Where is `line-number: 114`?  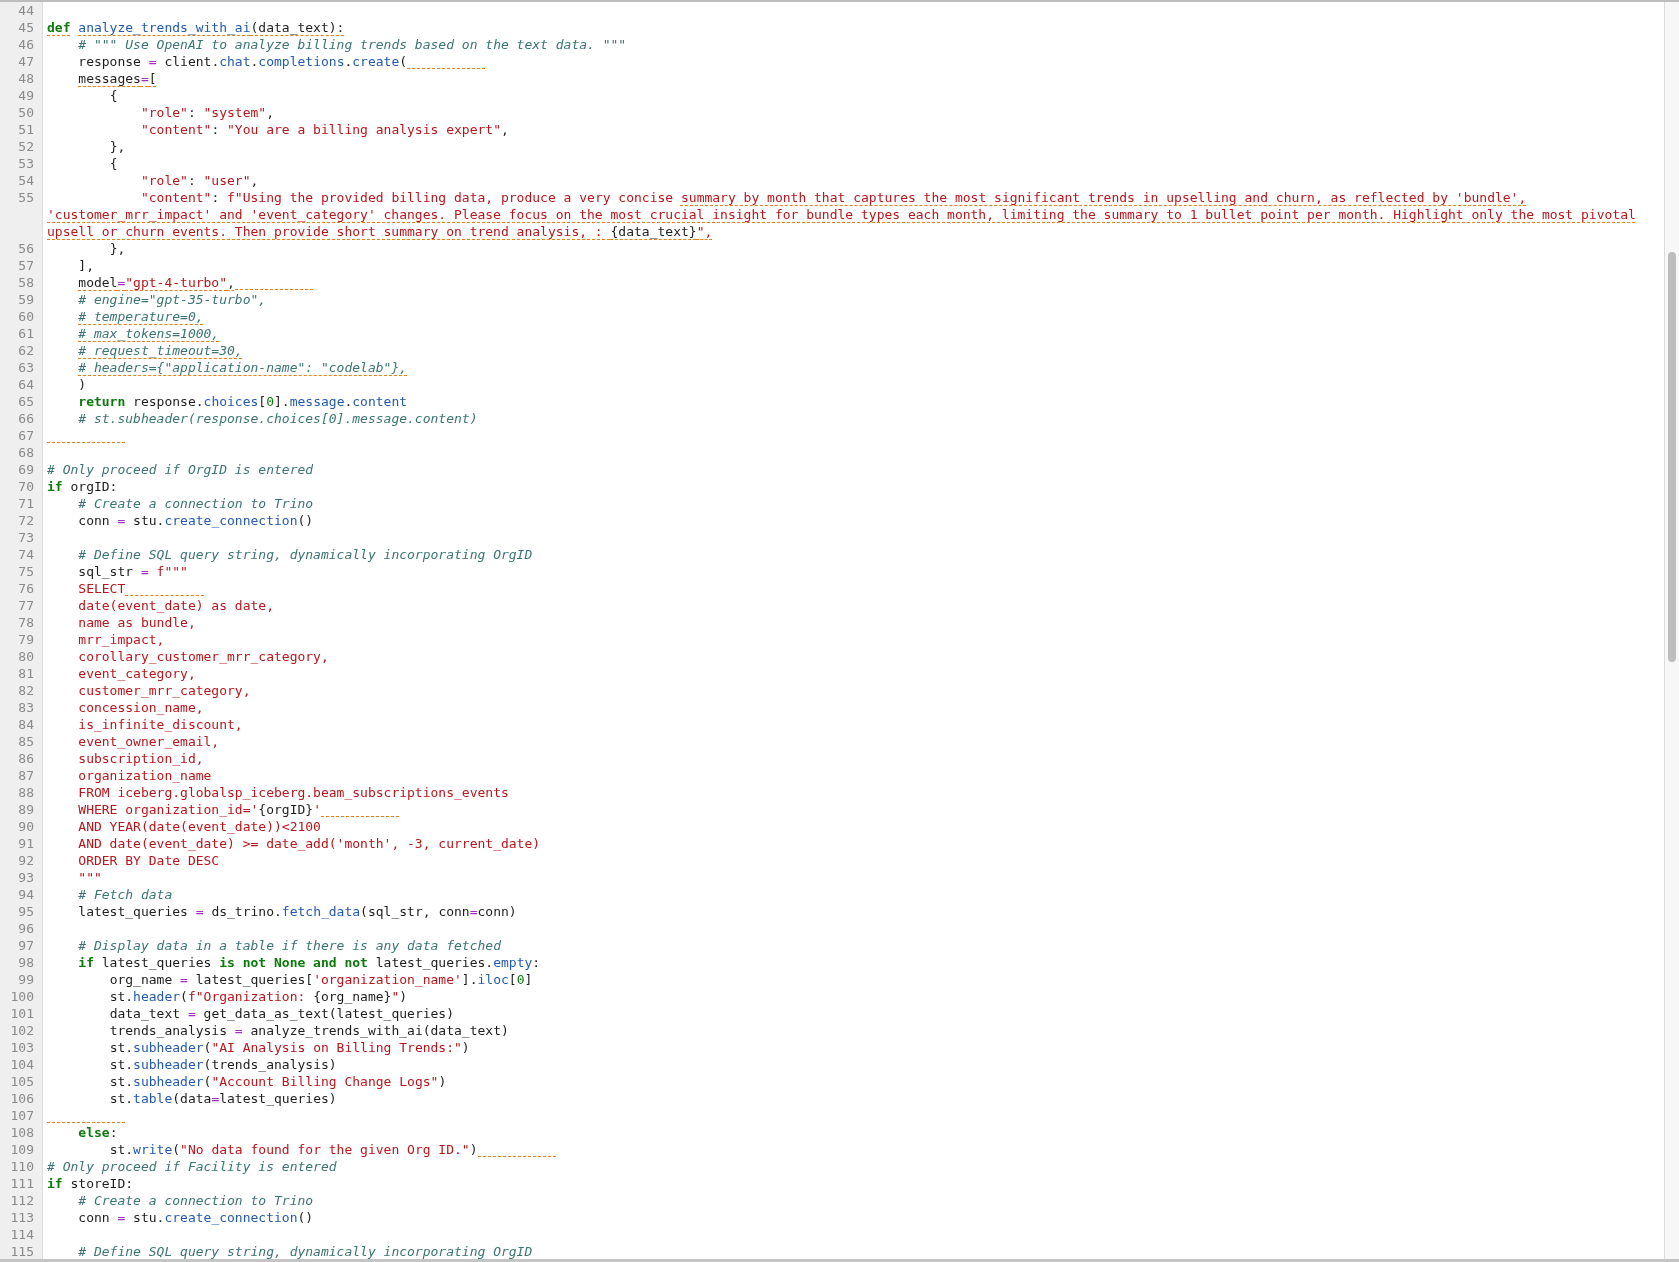 line-number: 114 is located at coordinates (22, 1234).